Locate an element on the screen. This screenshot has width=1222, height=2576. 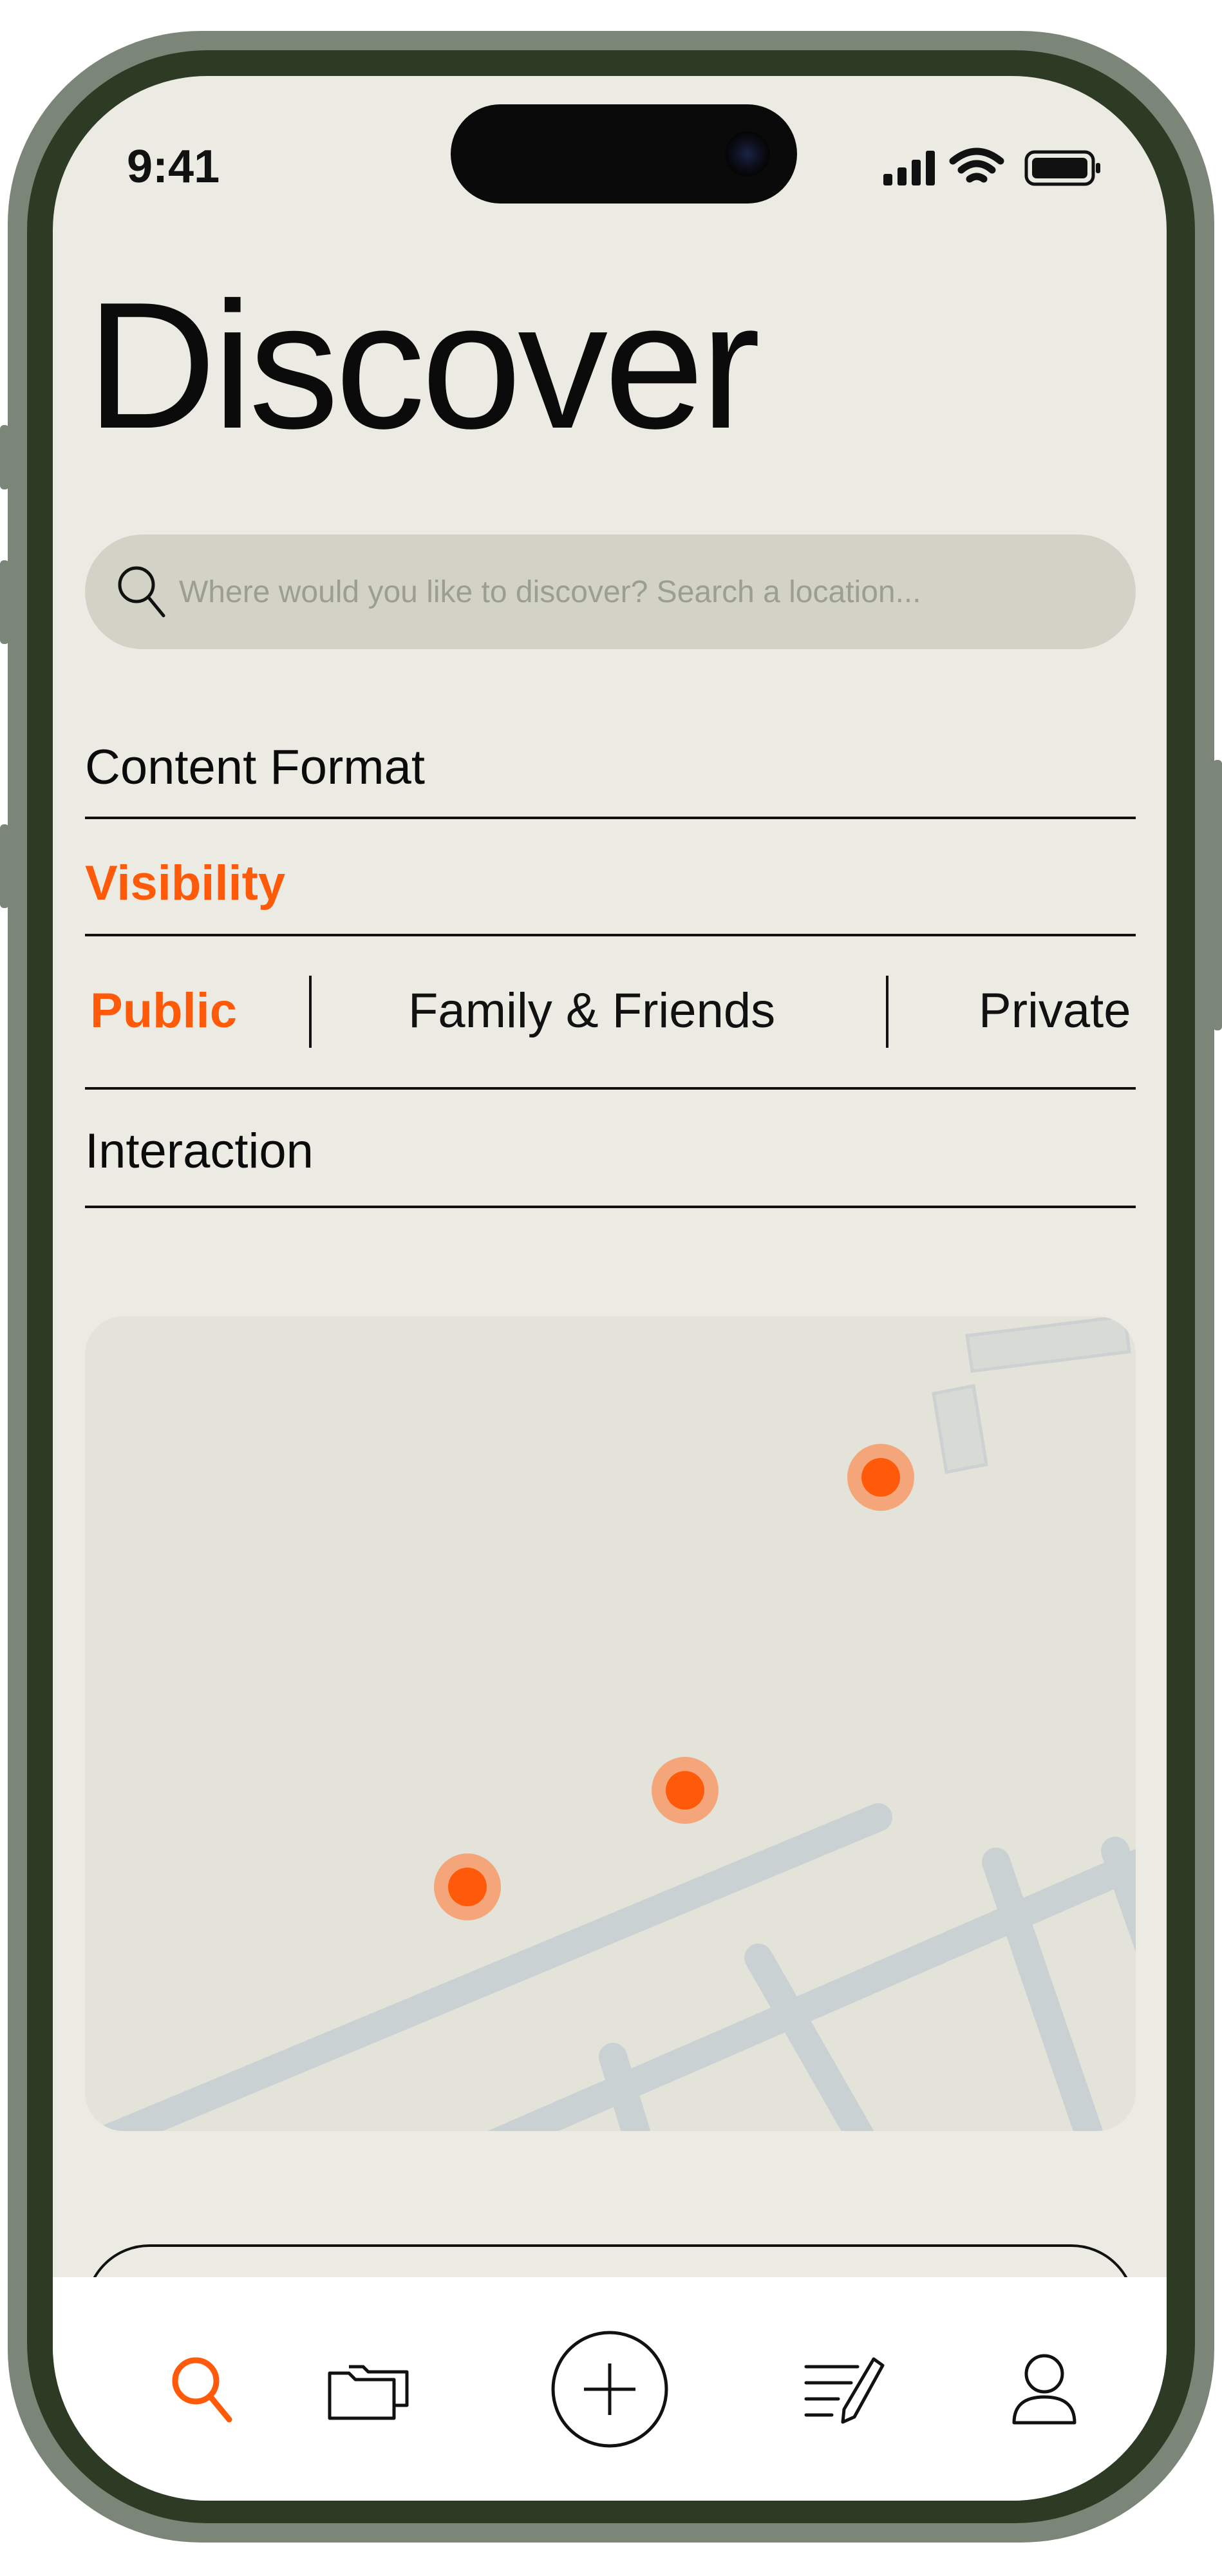
plus-circle-icon is located at coordinates (609, 2389).